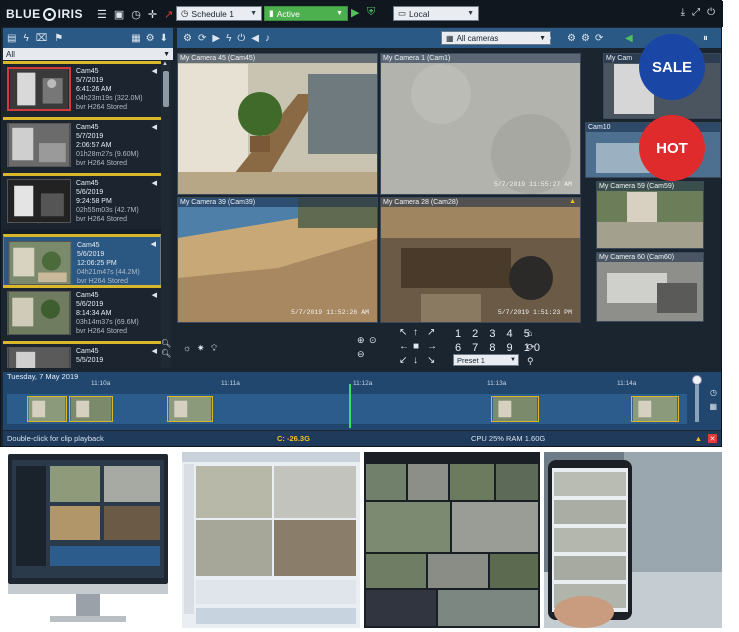 The height and width of the screenshot is (632, 739). Describe the element at coordinates (187, 348) in the screenshot. I see `brightness-icon: ☼` at that location.